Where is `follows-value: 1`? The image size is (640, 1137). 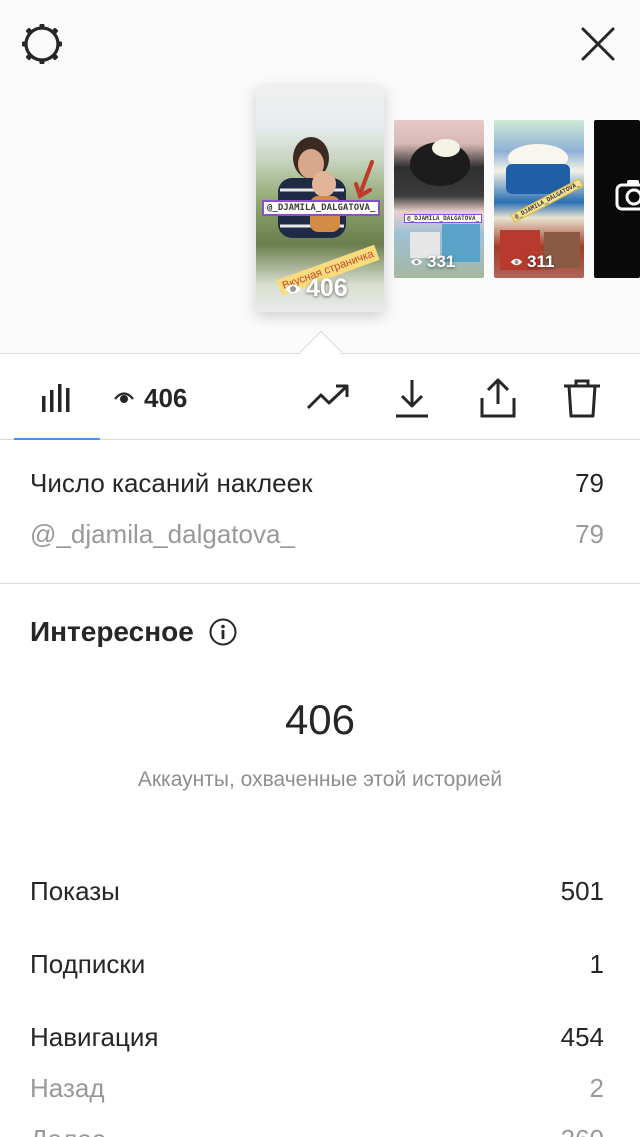 follows-value: 1 is located at coordinates (596, 964).